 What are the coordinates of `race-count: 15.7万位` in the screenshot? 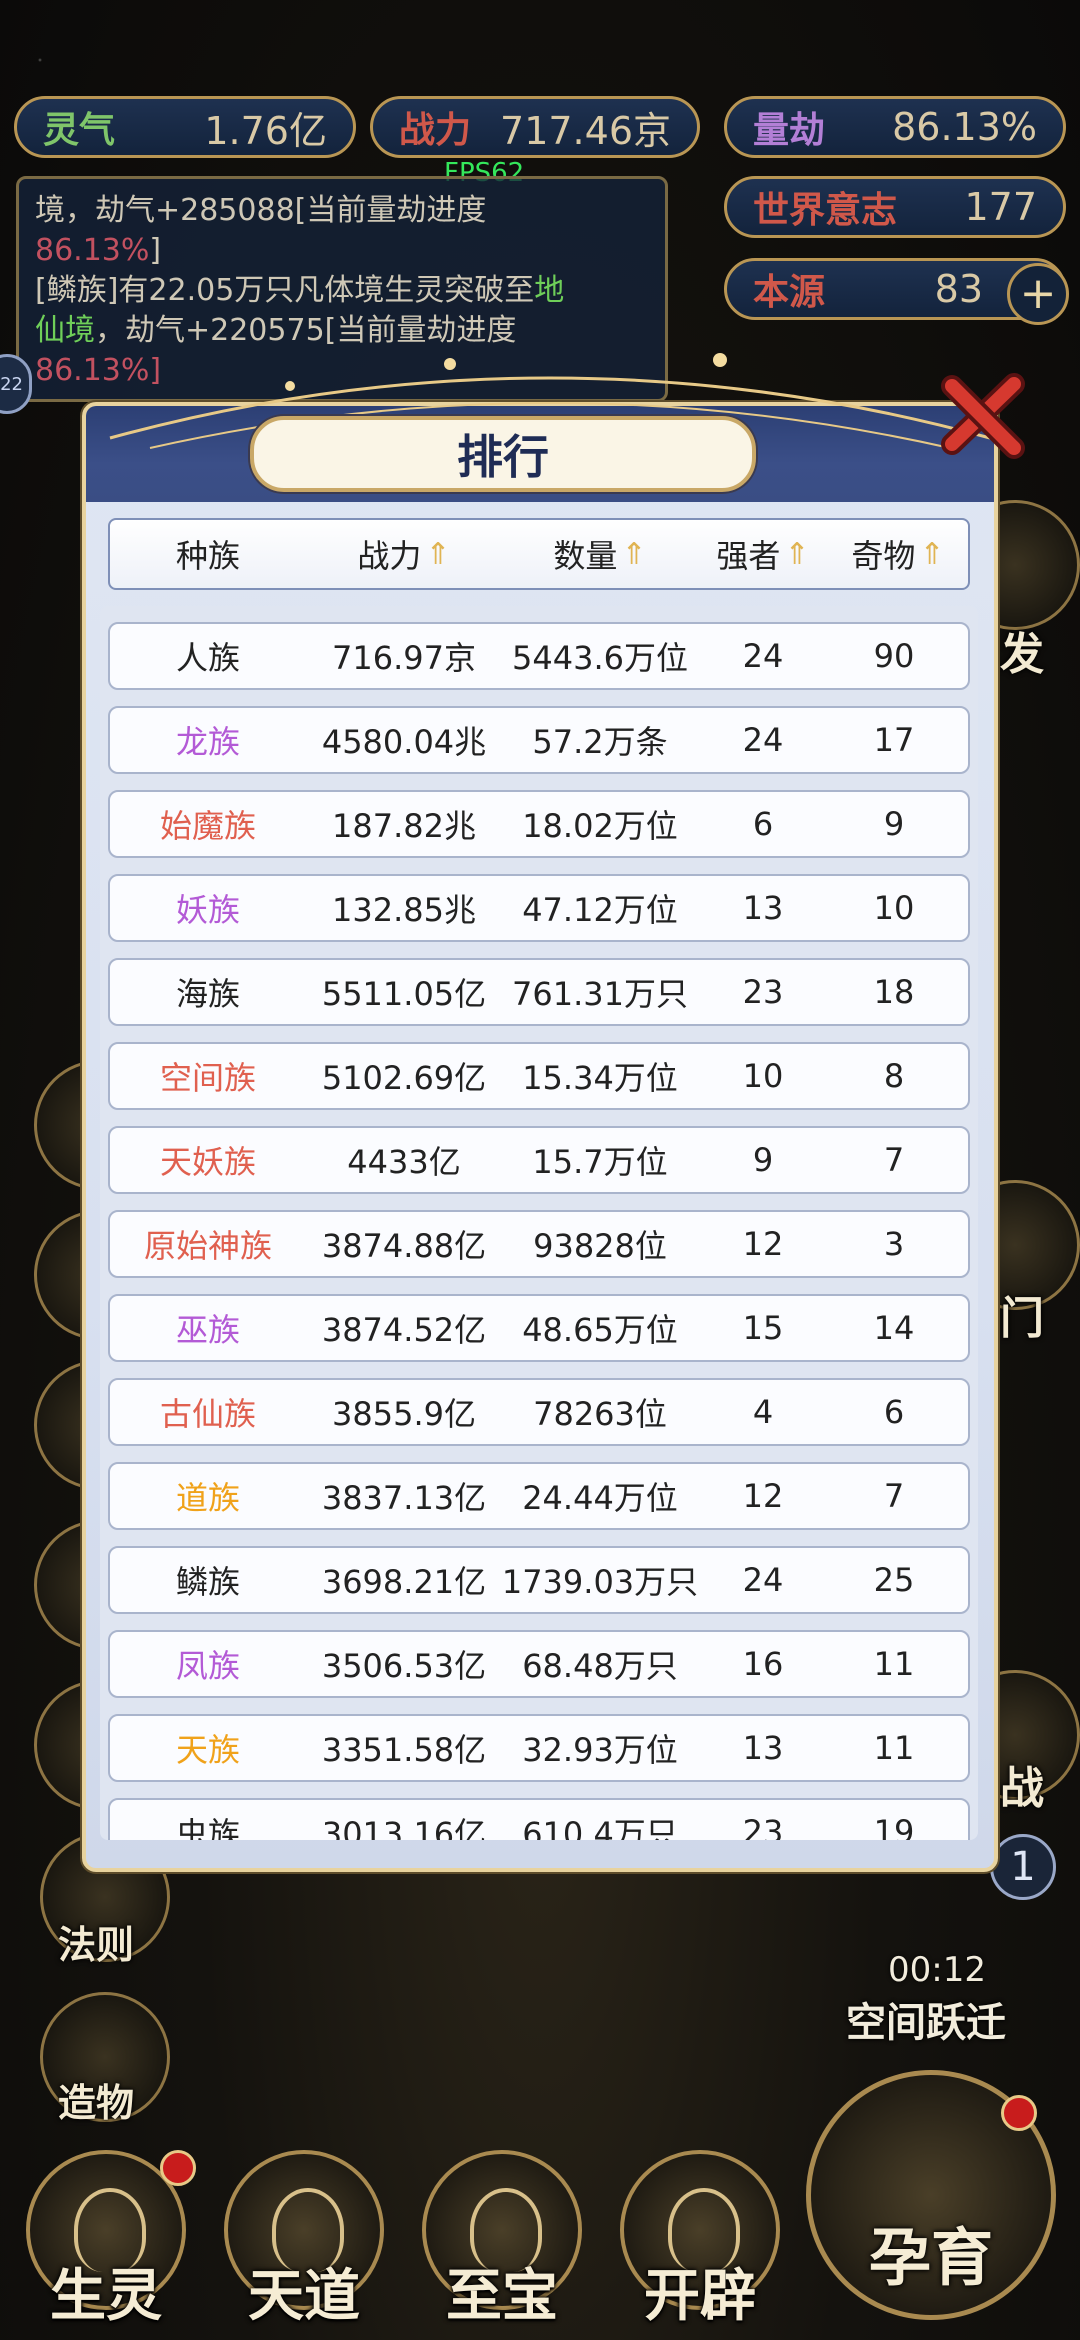 It's located at (600, 1162).